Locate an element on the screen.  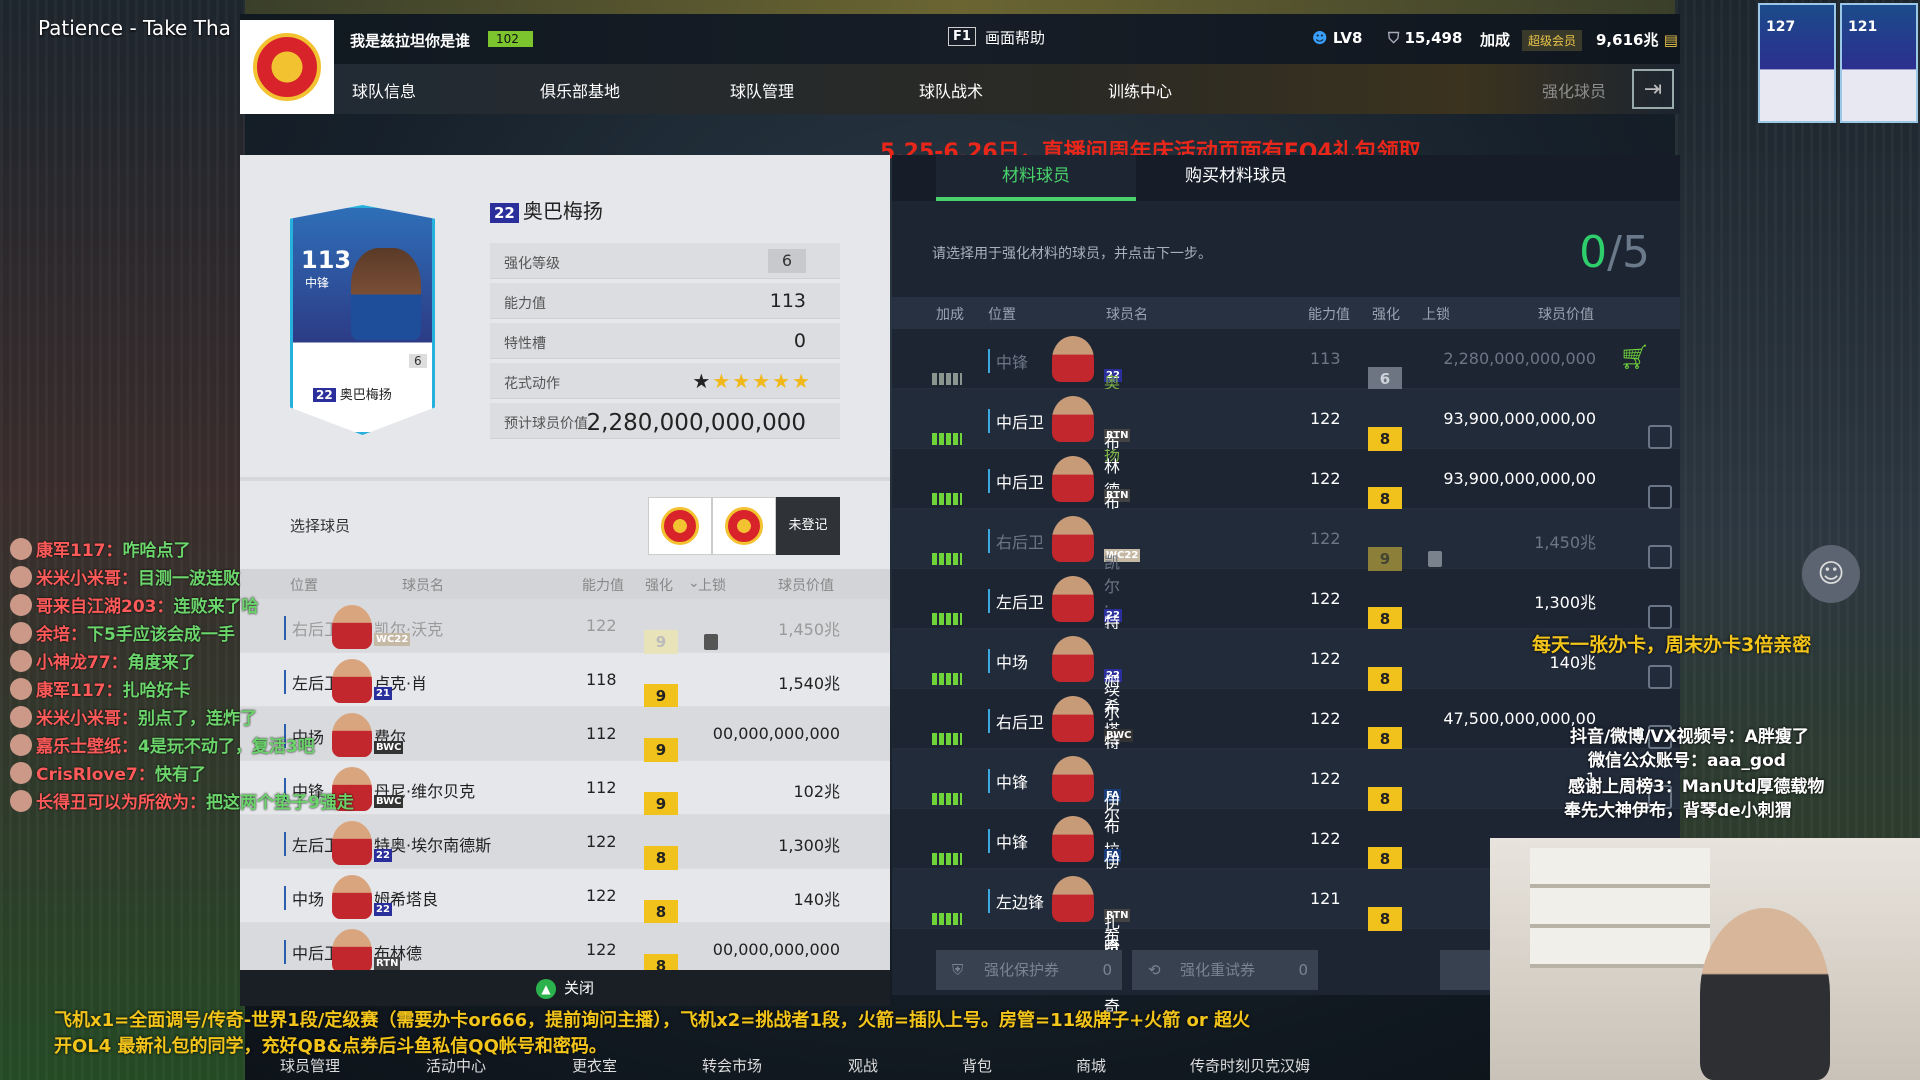
row-position: 左边锋 is located at coordinates (1016, 901).